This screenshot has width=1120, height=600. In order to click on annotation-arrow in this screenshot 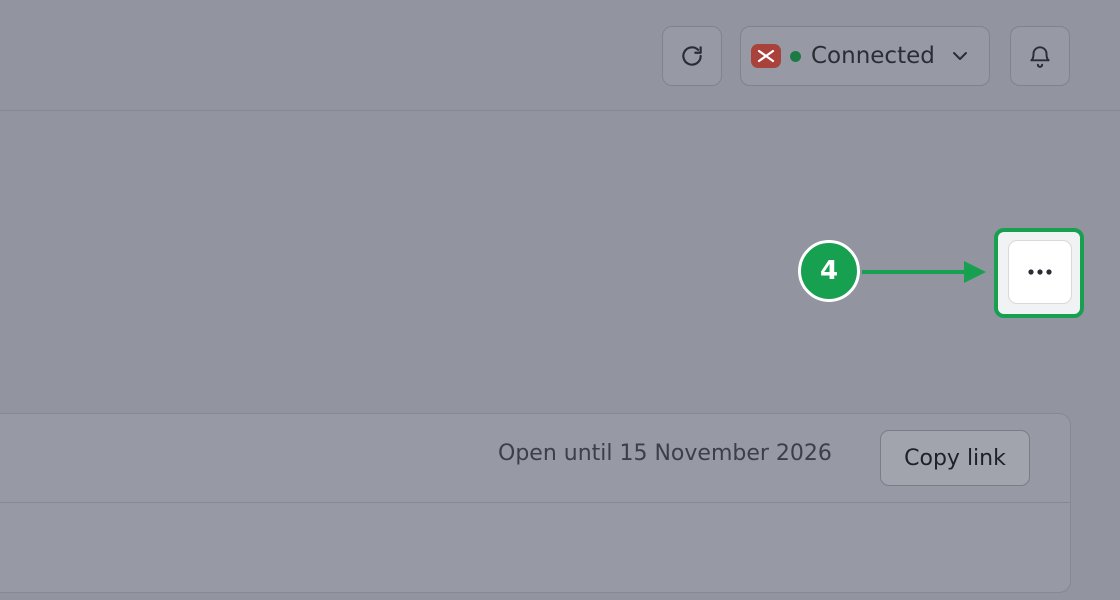, I will do `click(924, 272)`.